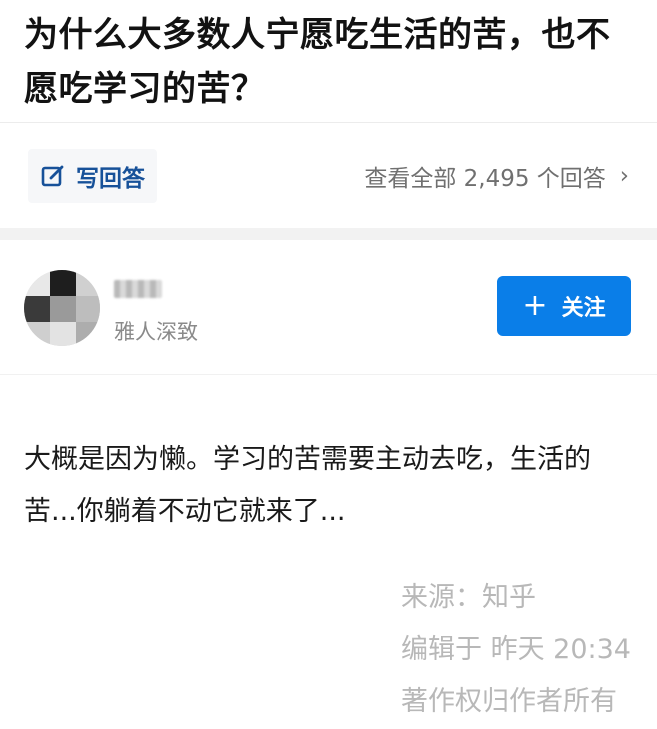 This screenshot has height=729, width=657. I want to click on author-description: 雅人深致, so click(156, 332).